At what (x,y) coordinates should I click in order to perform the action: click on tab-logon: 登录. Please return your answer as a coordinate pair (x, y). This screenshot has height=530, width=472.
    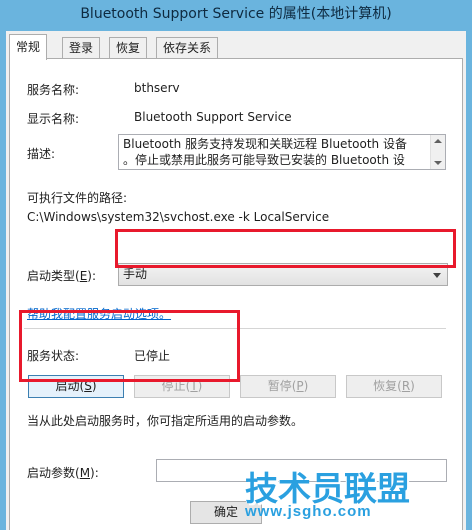
    Looking at the image, I should click on (81, 48).